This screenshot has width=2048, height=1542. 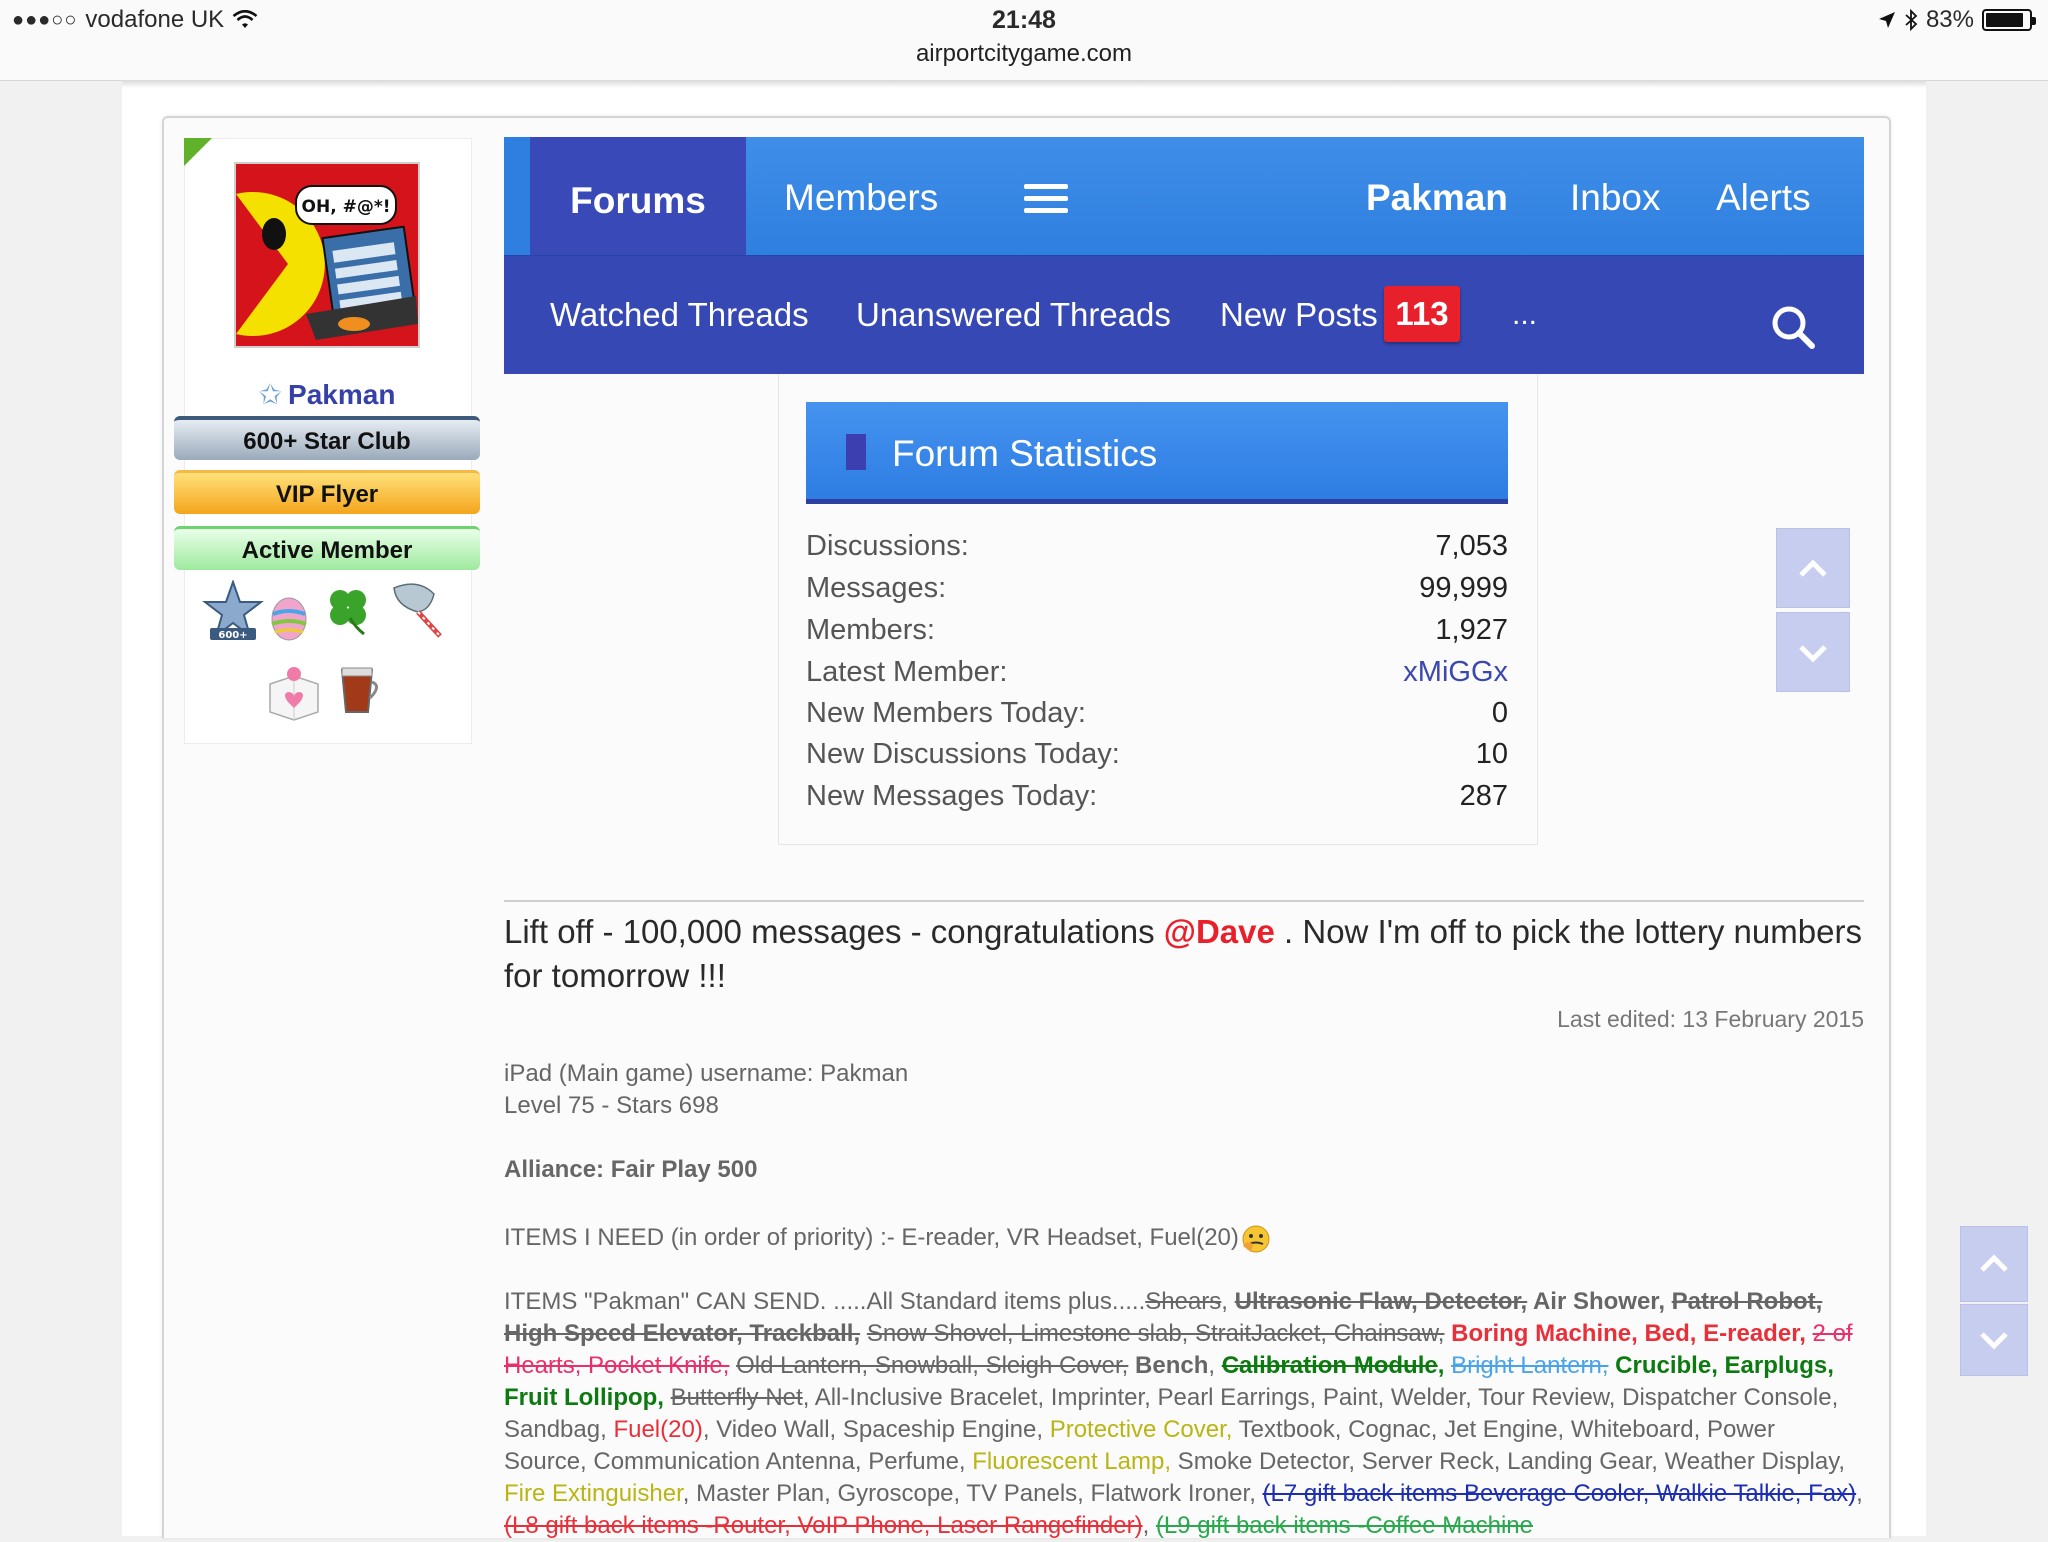 What do you see at coordinates (1463, 588) in the screenshot?
I see `stat-value: 99,999` at bounding box center [1463, 588].